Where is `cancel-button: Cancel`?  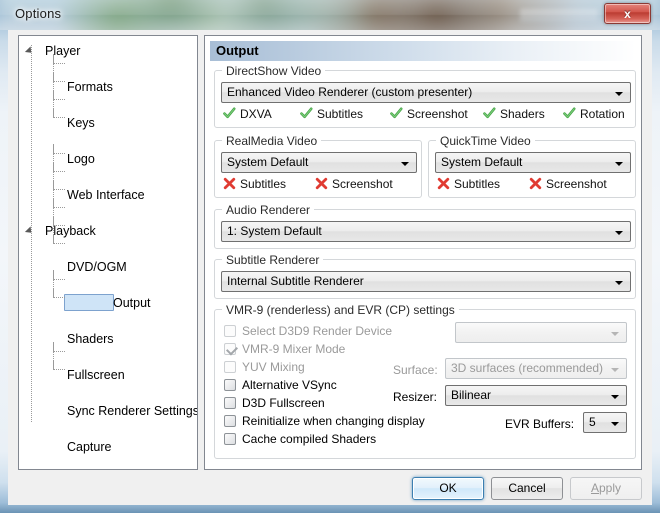
cancel-button: Cancel is located at coordinates (527, 488).